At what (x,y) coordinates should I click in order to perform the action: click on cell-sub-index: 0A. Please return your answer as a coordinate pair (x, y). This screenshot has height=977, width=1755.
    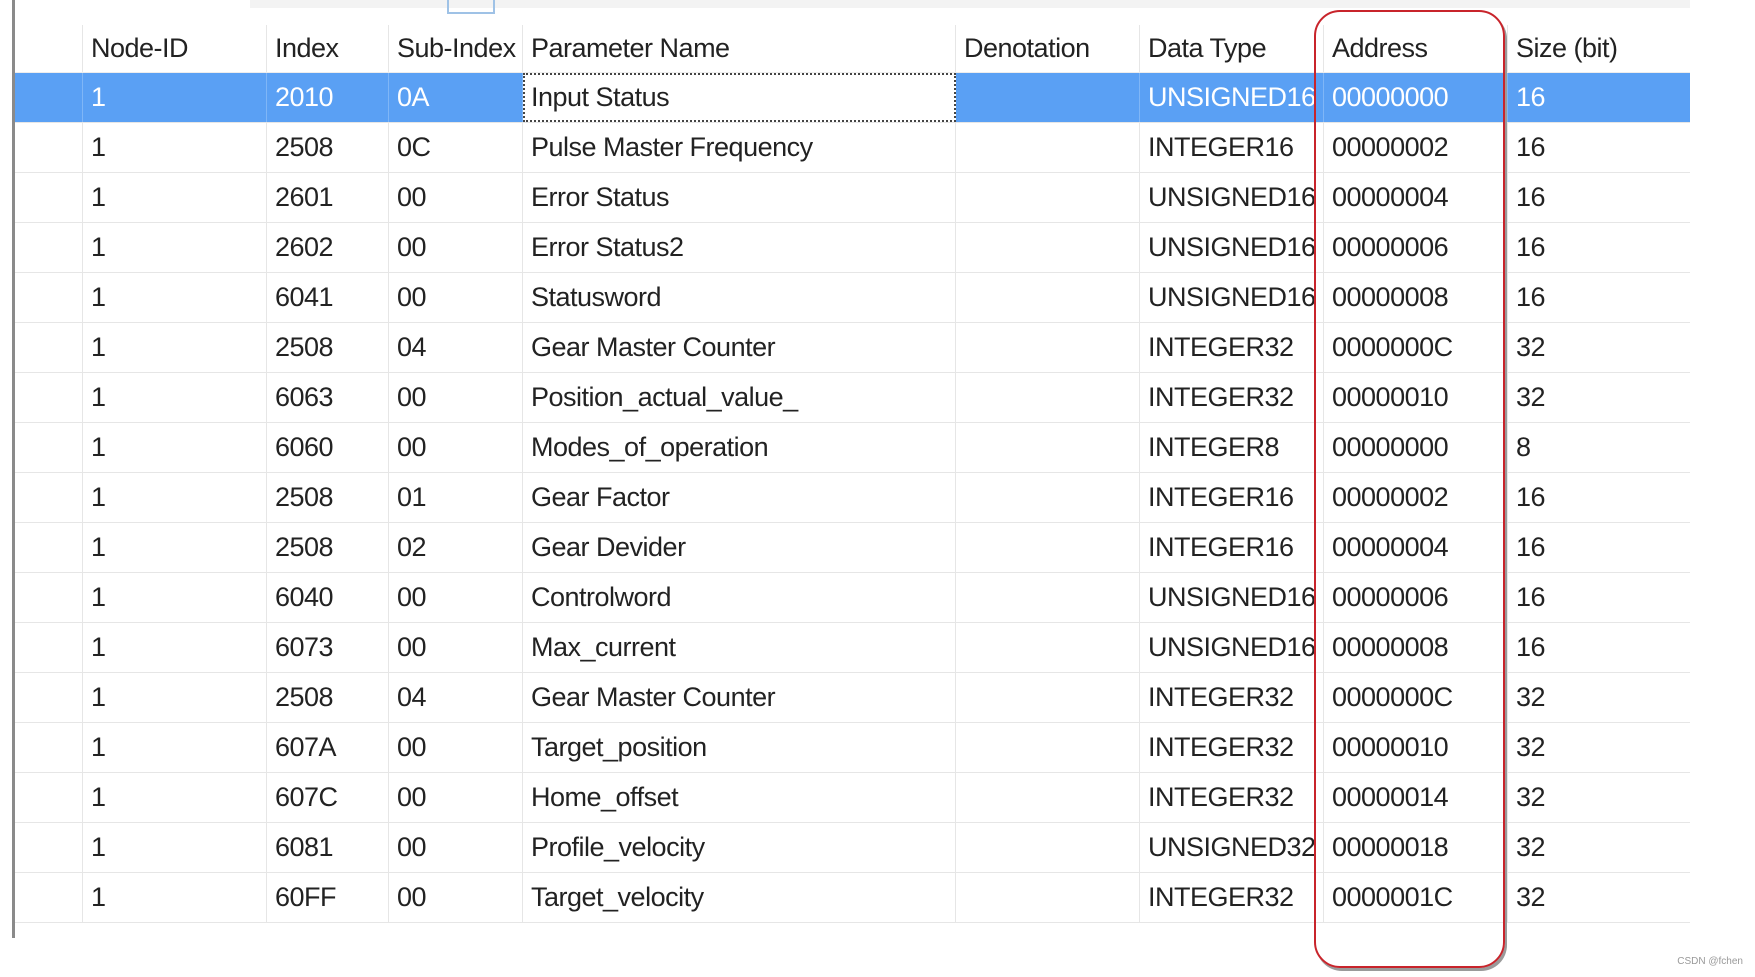
    Looking at the image, I should click on (456, 97).